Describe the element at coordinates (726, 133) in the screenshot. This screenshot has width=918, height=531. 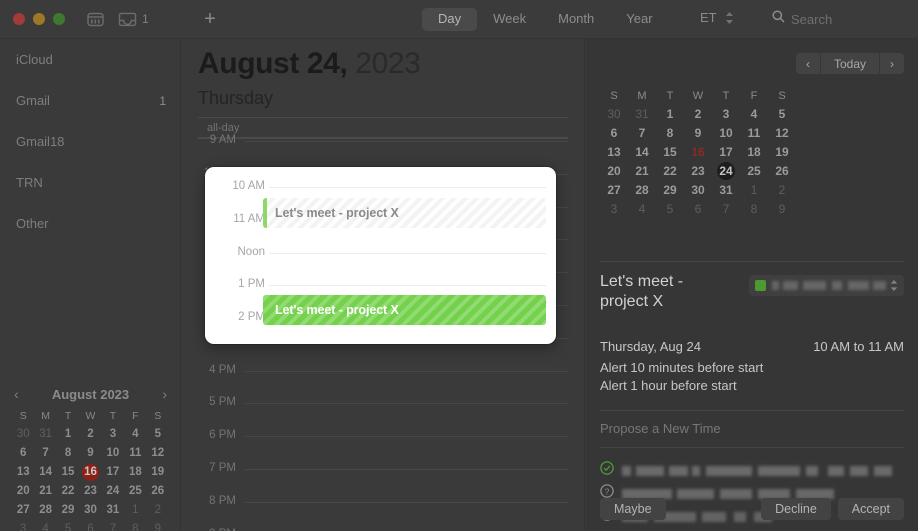
I see `panel-calendar-day: 10` at that location.